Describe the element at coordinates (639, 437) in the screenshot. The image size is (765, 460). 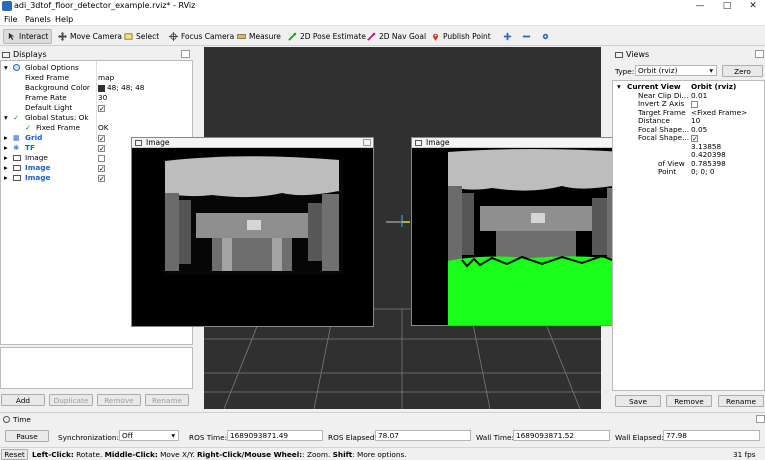
I see `wall-elapsed-label: Wall Elapsed:` at that location.